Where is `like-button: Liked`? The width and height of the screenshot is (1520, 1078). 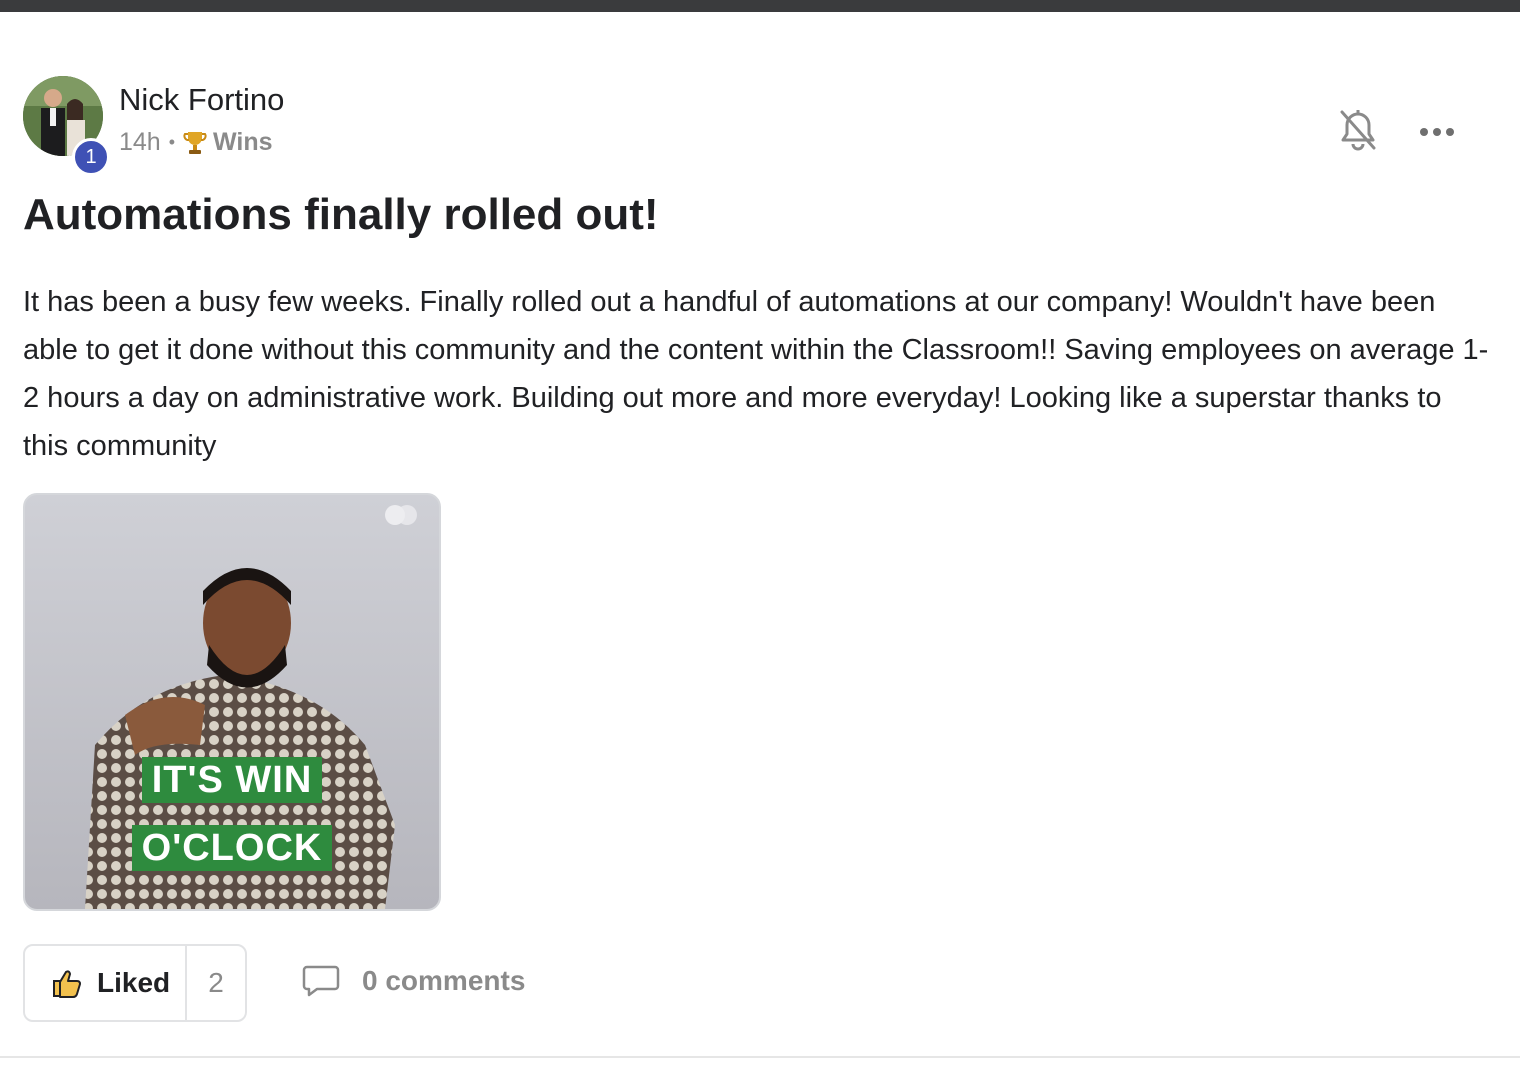
like-button: Liked is located at coordinates (106, 983).